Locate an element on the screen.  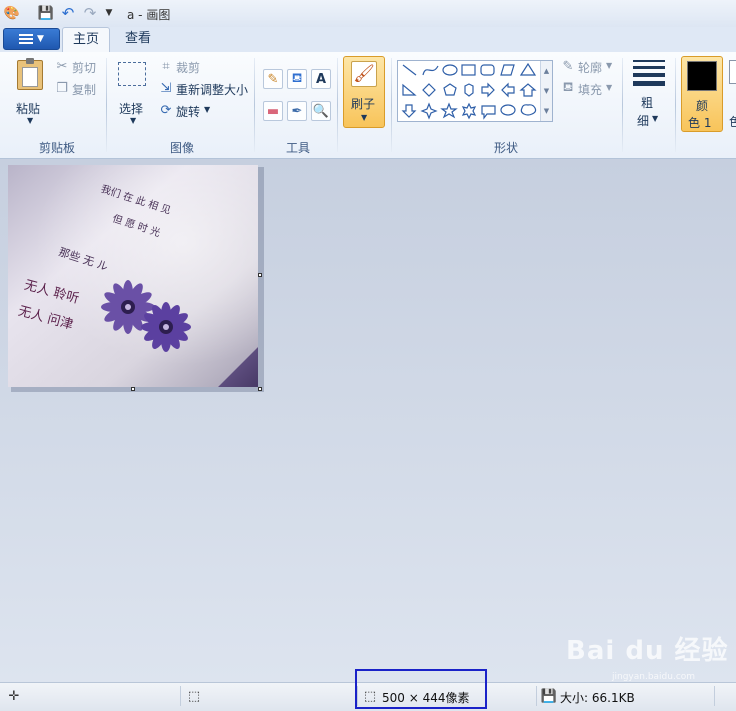
clipboard-icon is located at coordinates (30, 74).